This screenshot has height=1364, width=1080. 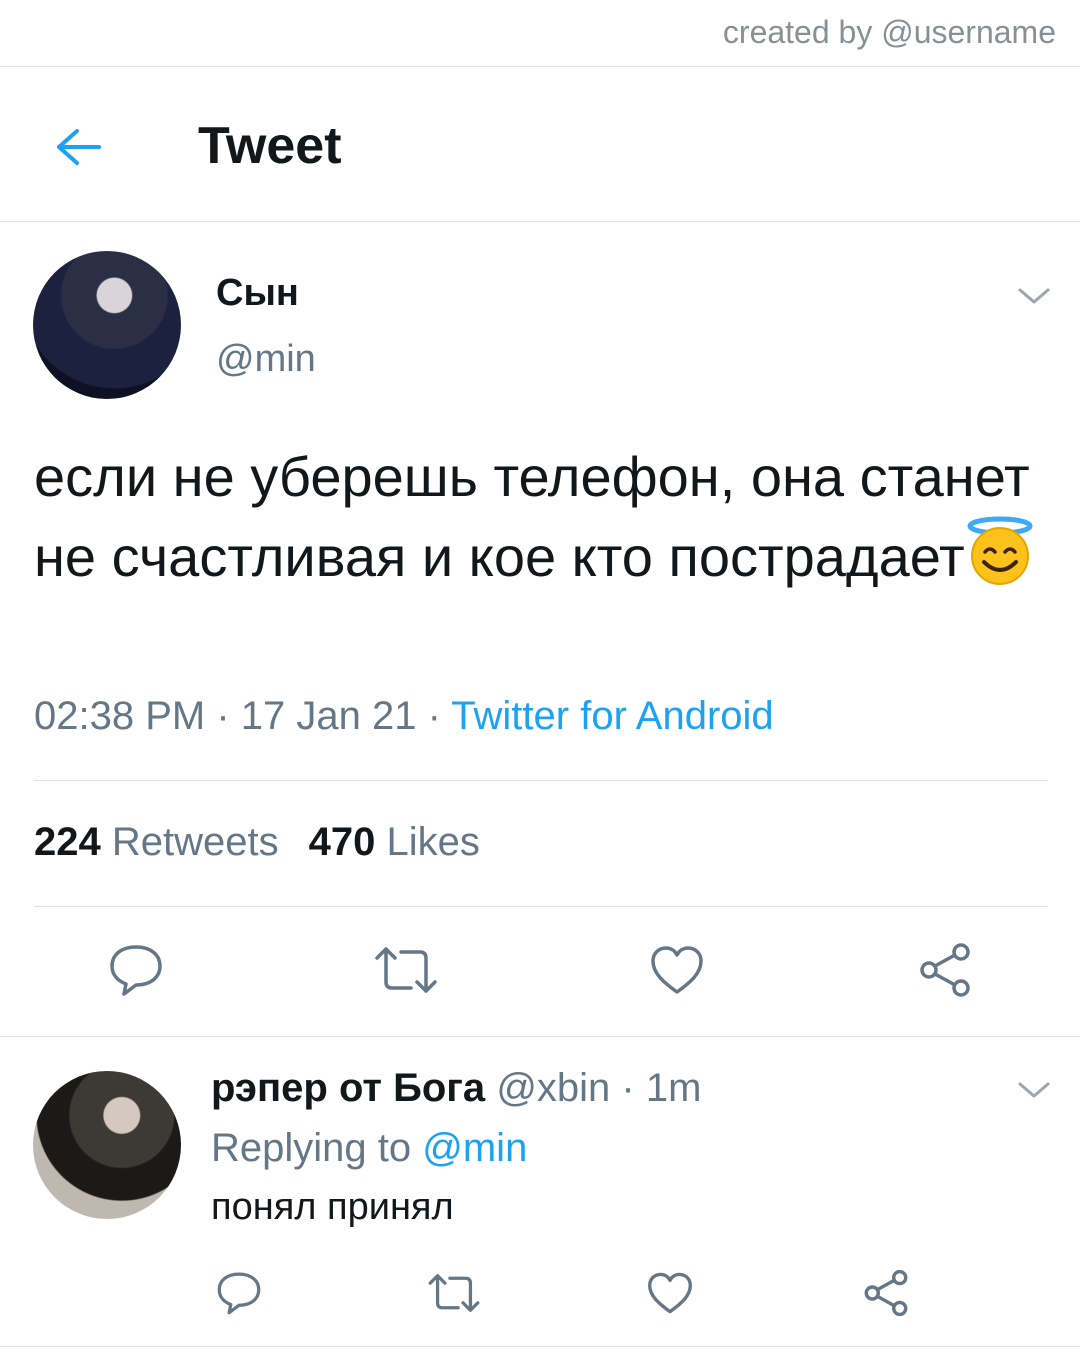 I want to click on back-arrow-icon, so click(x=79, y=147).